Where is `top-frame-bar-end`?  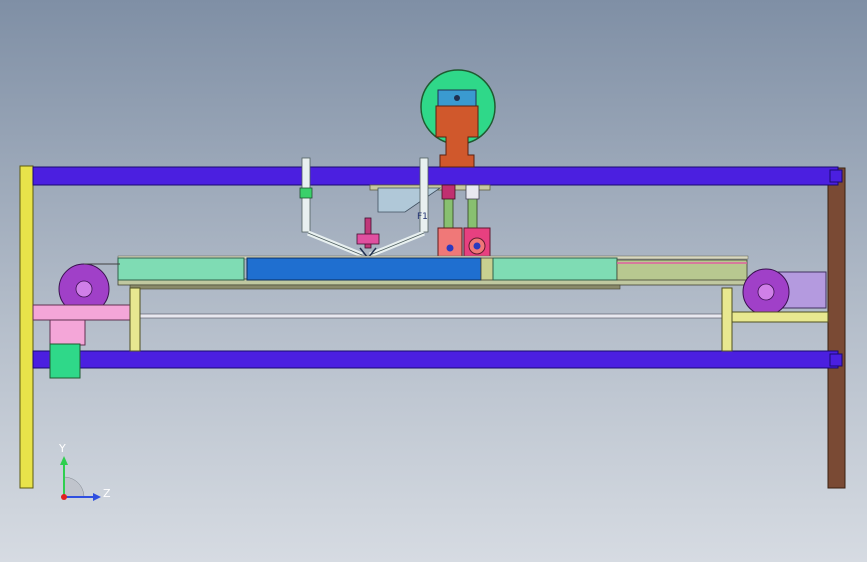 top-frame-bar-end is located at coordinates (836, 176).